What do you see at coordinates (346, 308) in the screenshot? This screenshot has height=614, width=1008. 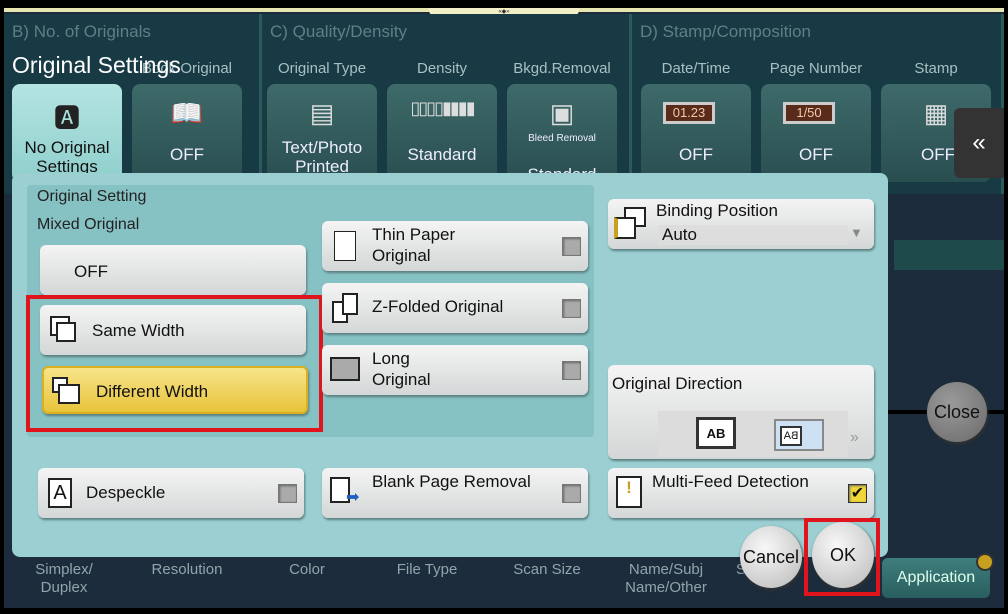 I see `z-folded-icon` at bounding box center [346, 308].